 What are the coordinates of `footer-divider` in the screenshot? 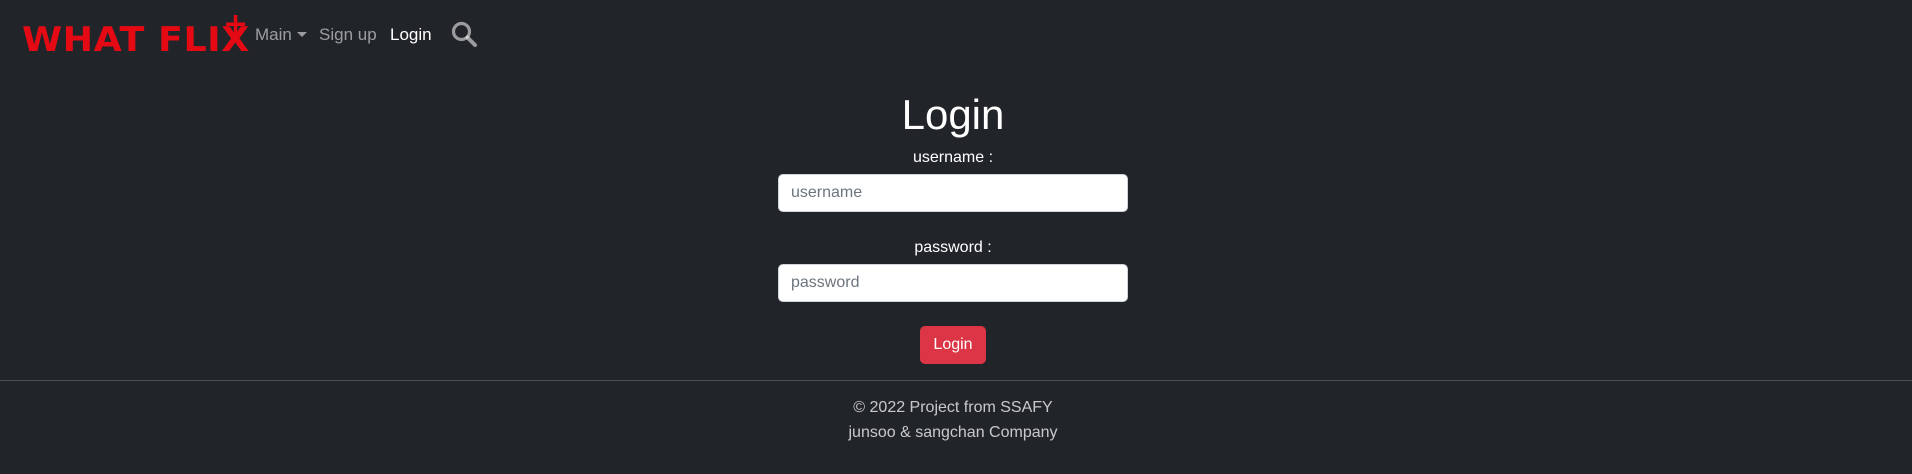 It's located at (956, 380).